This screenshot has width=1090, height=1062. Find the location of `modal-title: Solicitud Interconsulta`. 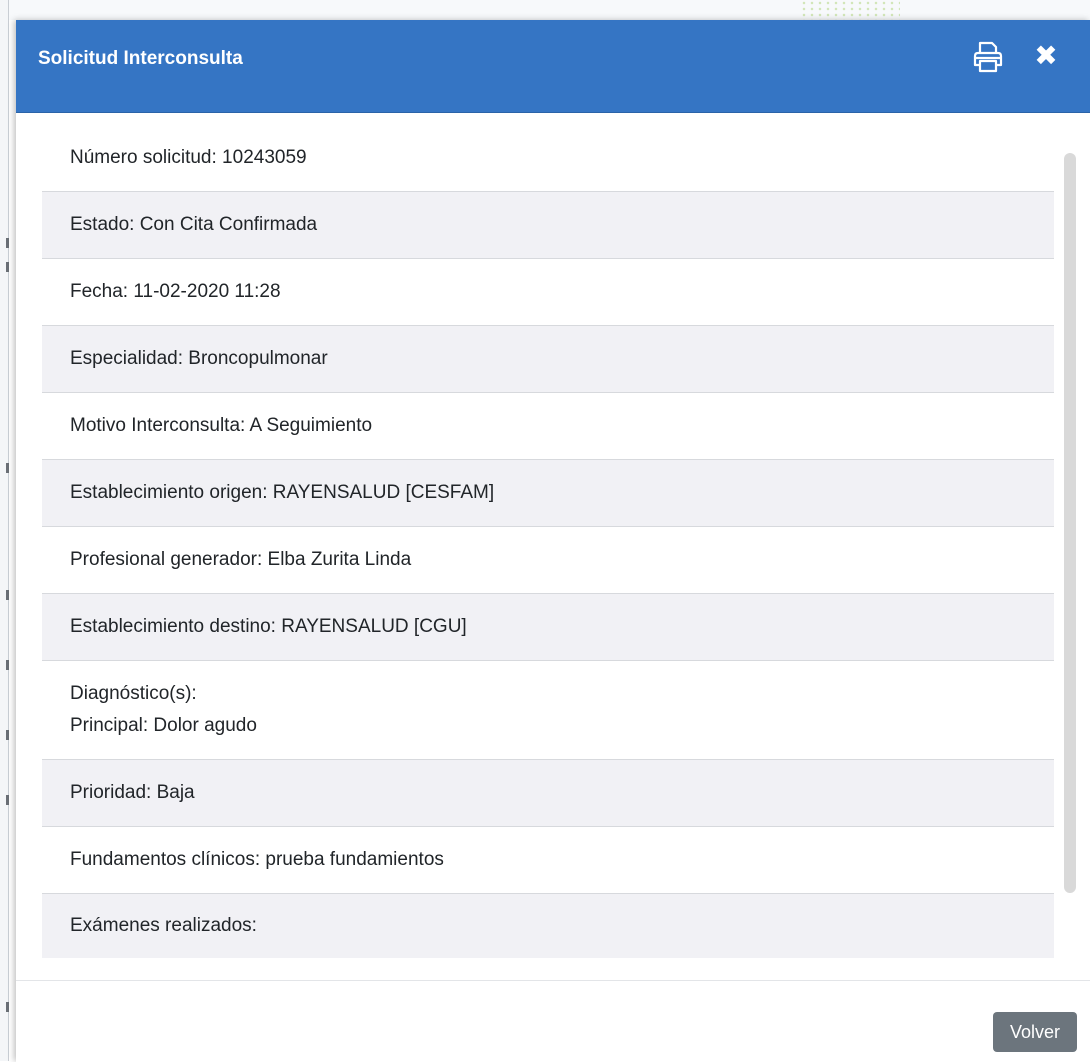

modal-title: Solicitud Interconsulta is located at coordinates (140, 58).